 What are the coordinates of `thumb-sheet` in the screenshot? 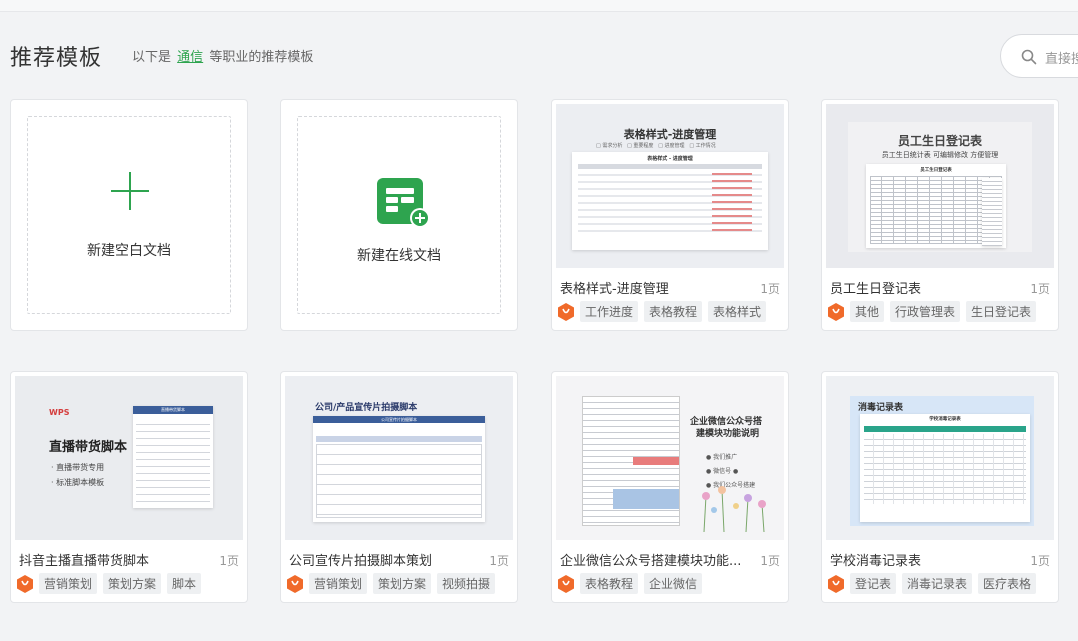 It's located at (631, 461).